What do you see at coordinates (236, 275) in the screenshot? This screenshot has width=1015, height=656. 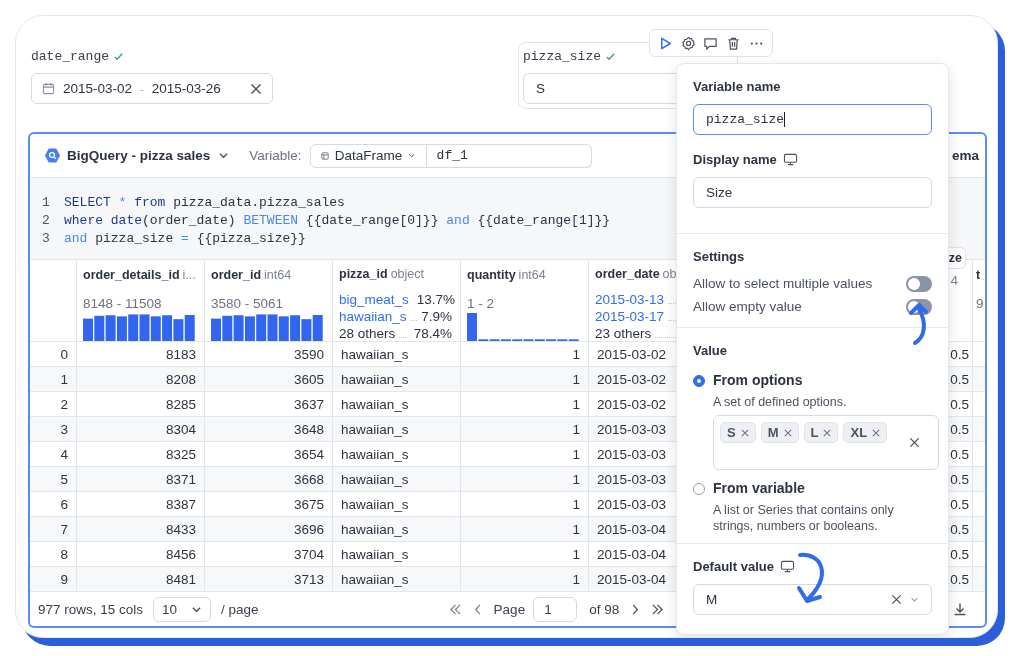 I see `column-header: order_id` at bounding box center [236, 275].